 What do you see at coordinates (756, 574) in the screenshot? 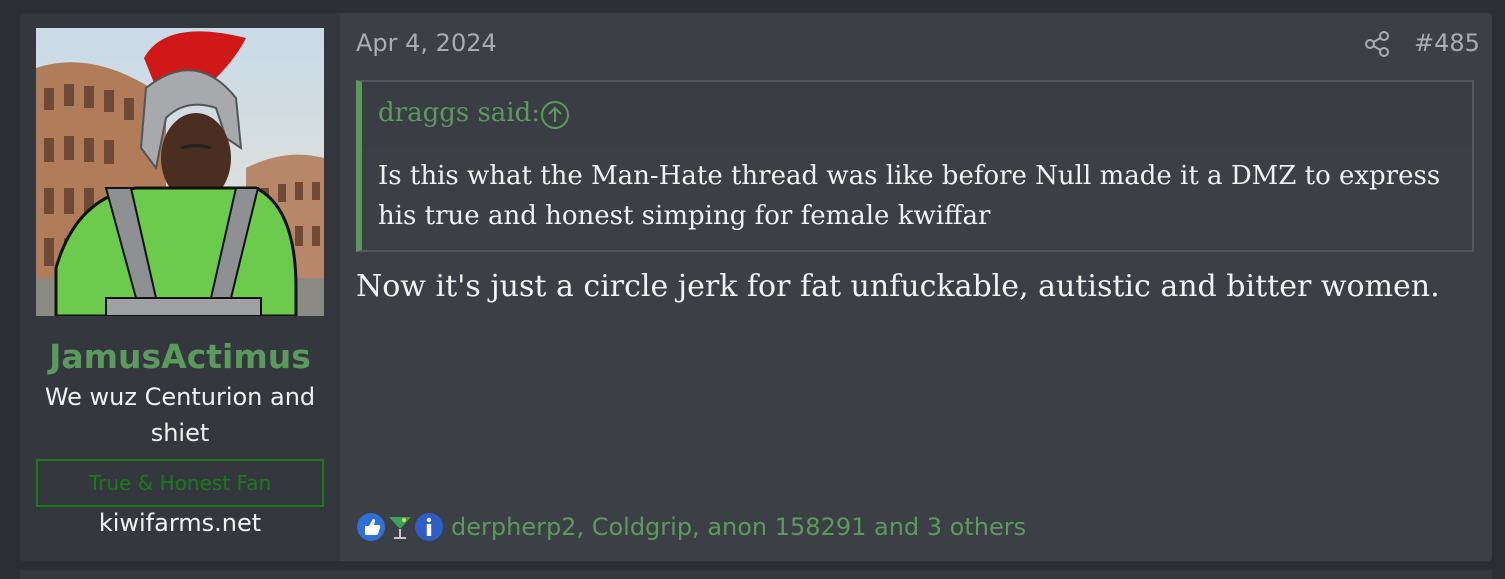
I see `next-post-edge` at bounding box center [756, 574].